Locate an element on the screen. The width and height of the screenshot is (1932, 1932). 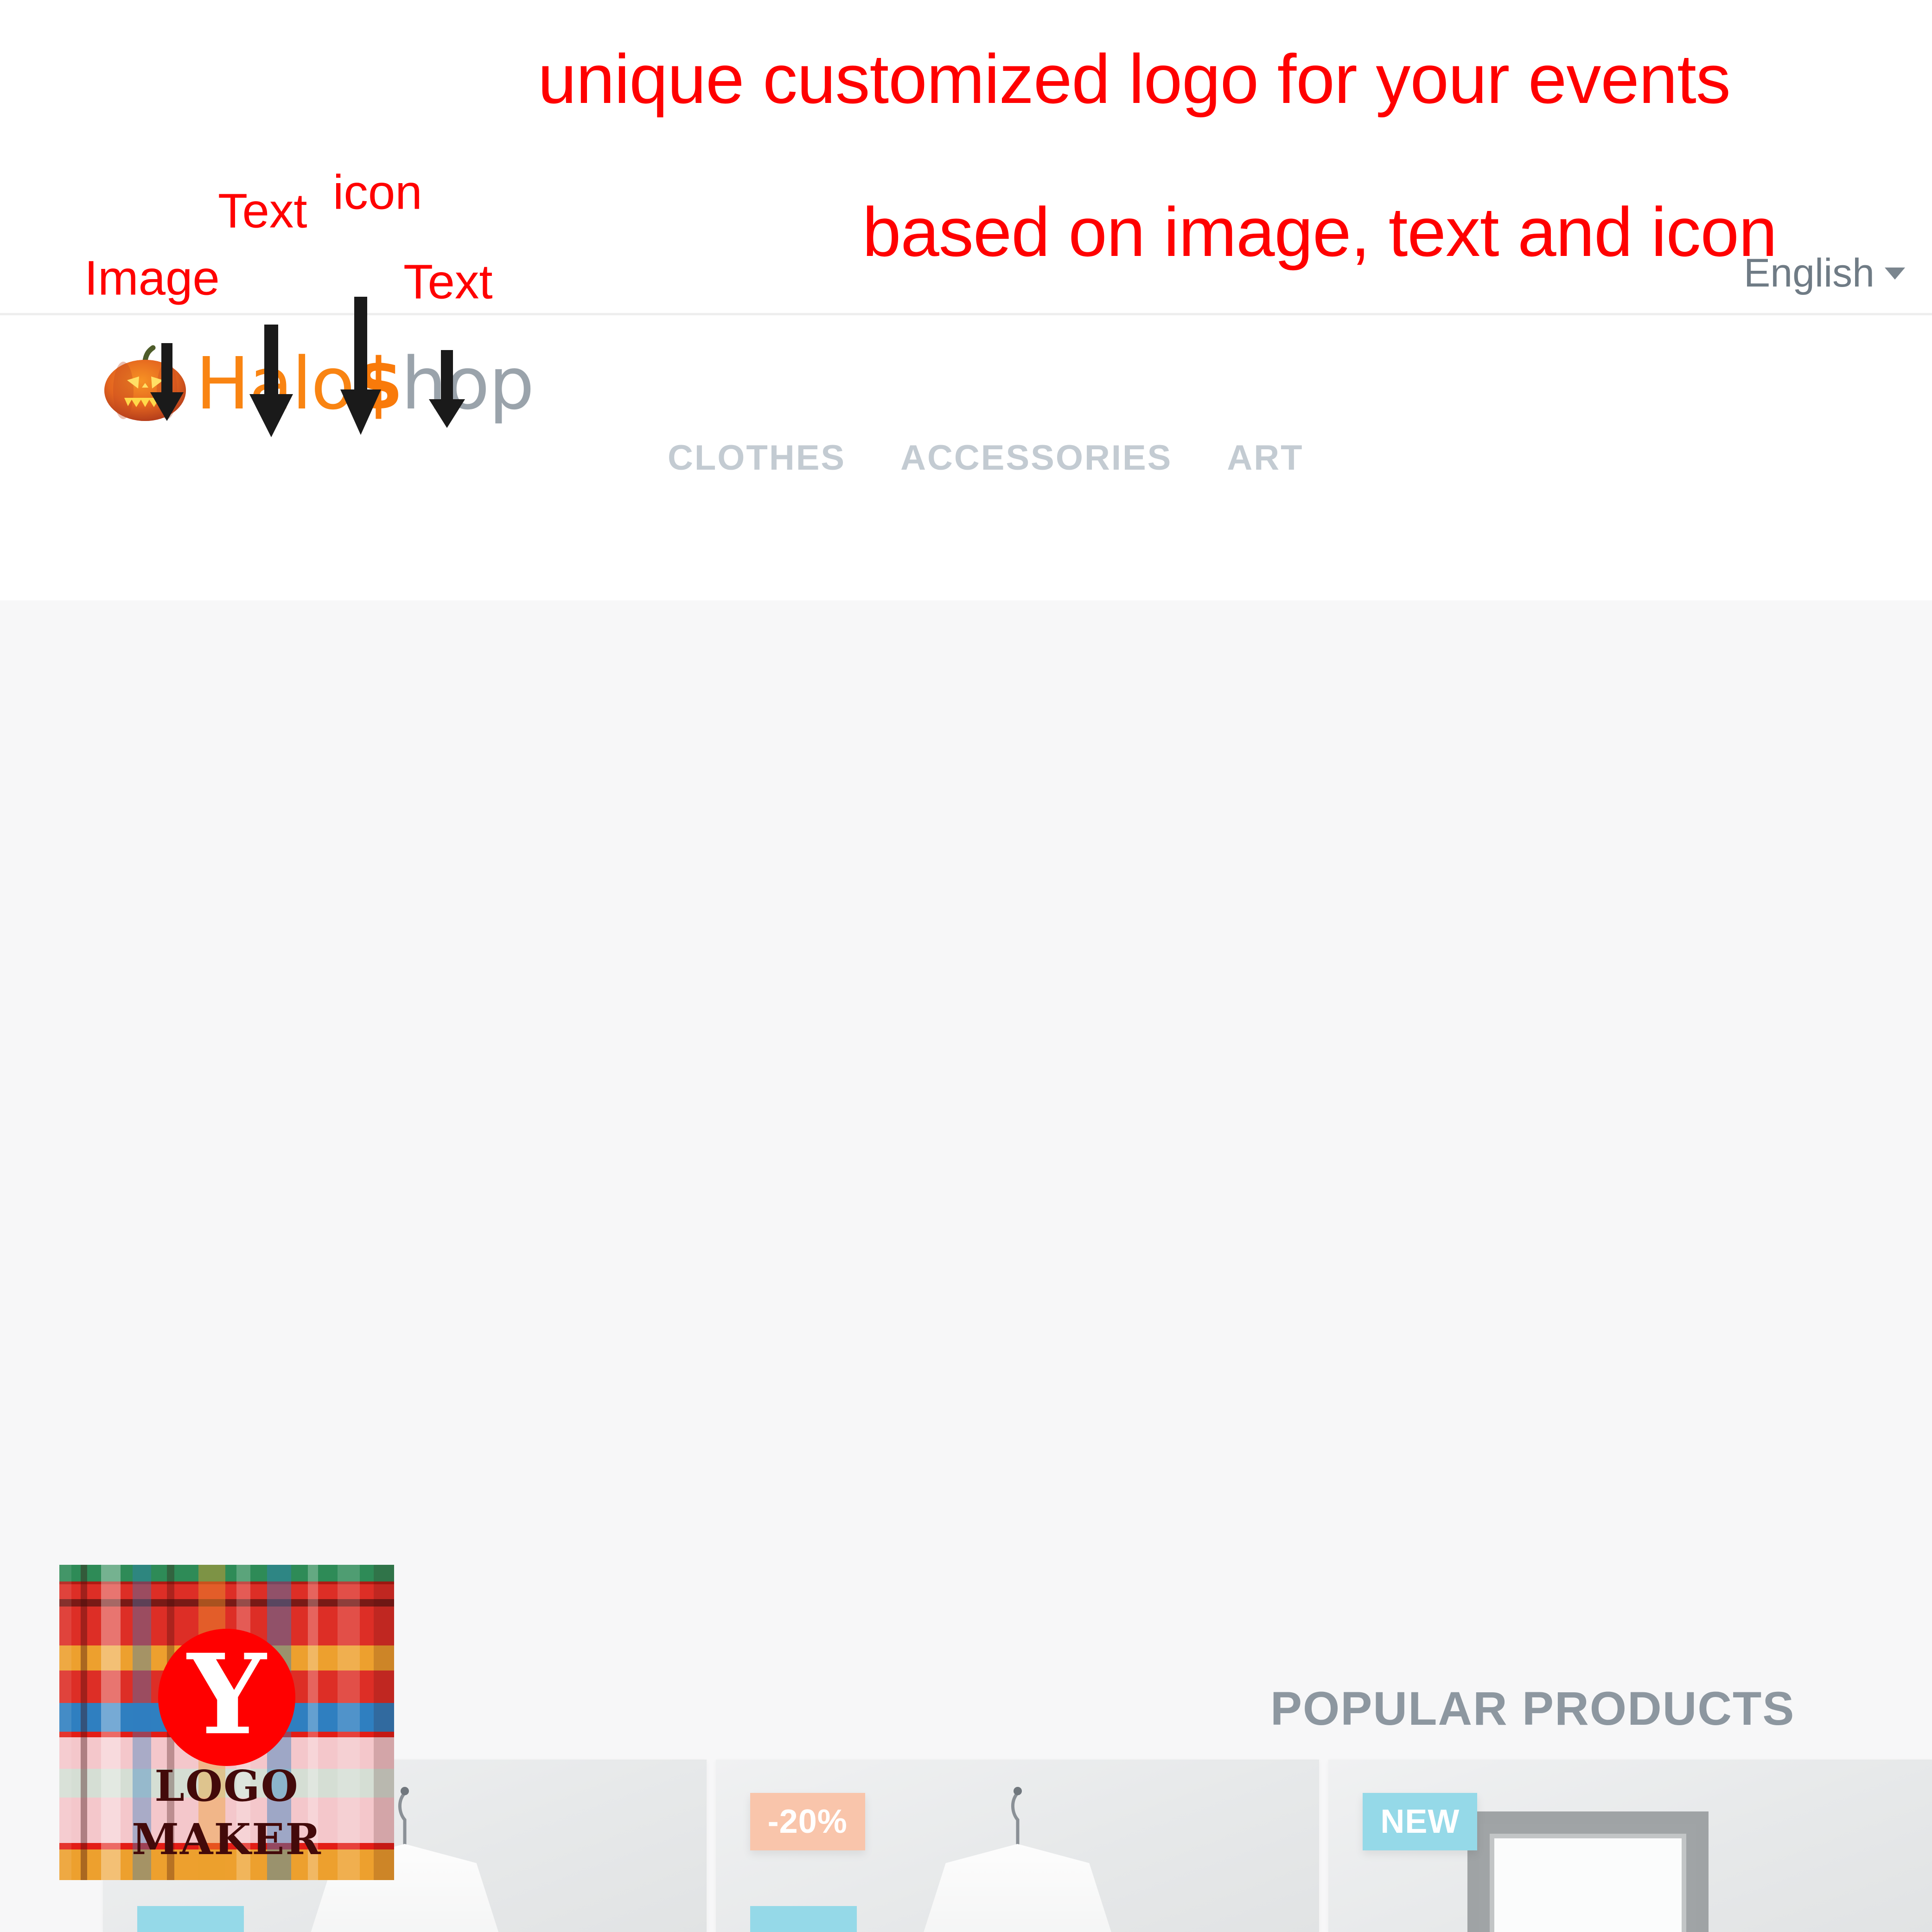
nav-item-accessories: ACCESSORIES is located at coordinates (1036, 458).